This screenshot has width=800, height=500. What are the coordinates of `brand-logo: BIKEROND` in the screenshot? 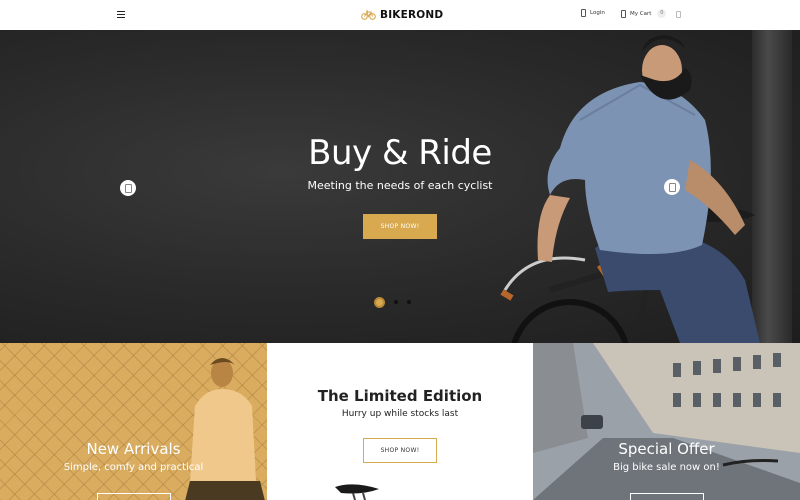 It's located at (402, 15).